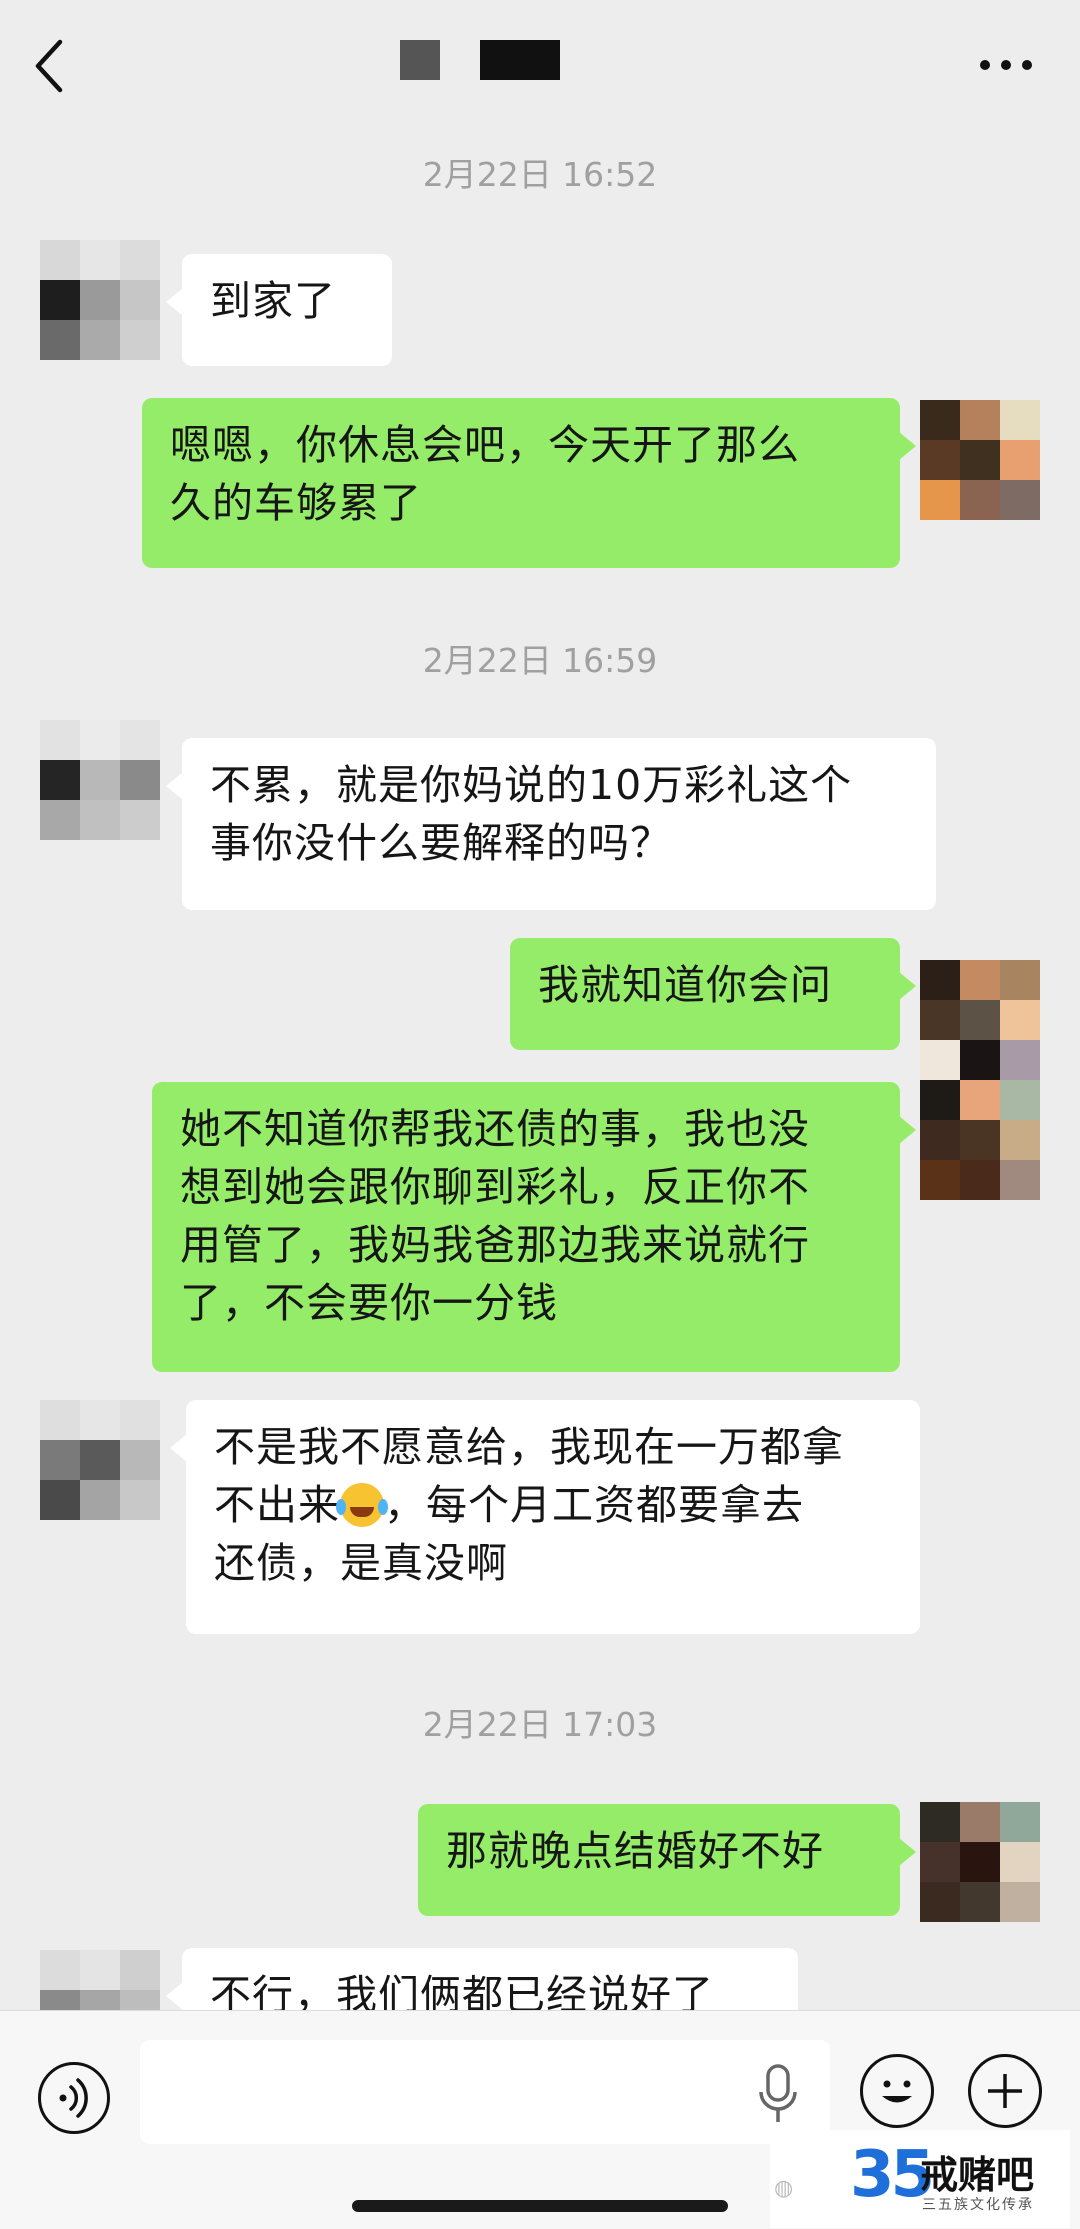 The height and width of the screenshot is (2229, 1080). What do you see at coordinates (540, 1724) in the screenshot?
I see `timestamp: 2月22日 17:03` at bounding box center [540, 1724].